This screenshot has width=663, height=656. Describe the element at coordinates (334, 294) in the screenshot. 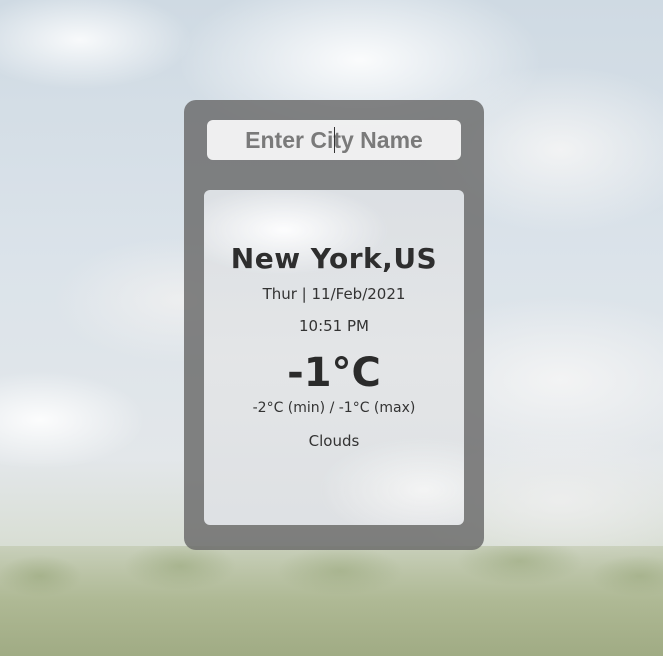

I see `date-label: Thur | 11/Feb/2021` at that location.